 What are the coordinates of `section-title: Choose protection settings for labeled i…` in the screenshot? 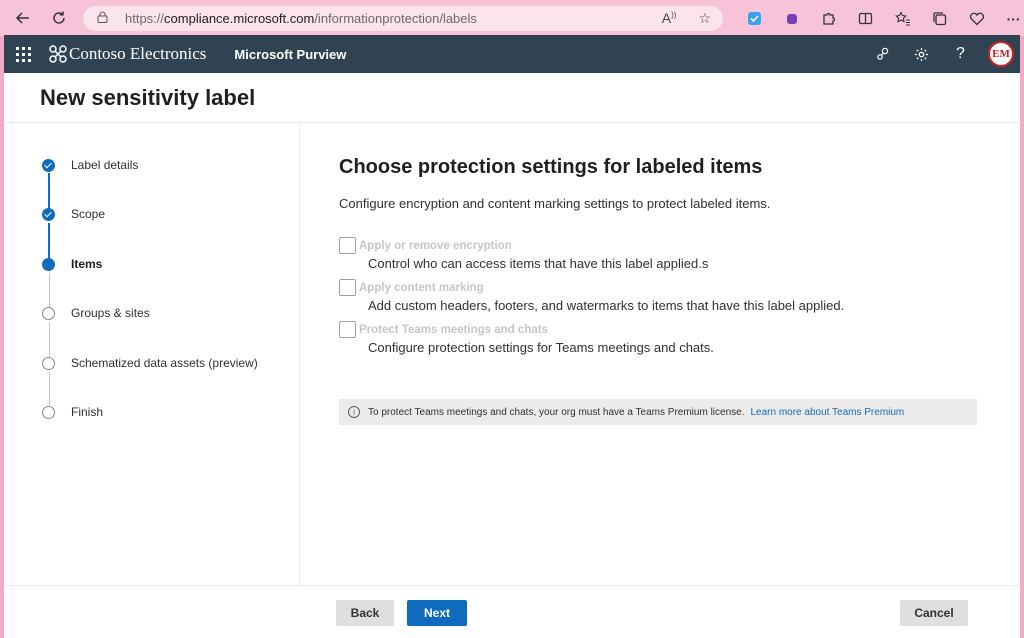 It's located at (551, 167).